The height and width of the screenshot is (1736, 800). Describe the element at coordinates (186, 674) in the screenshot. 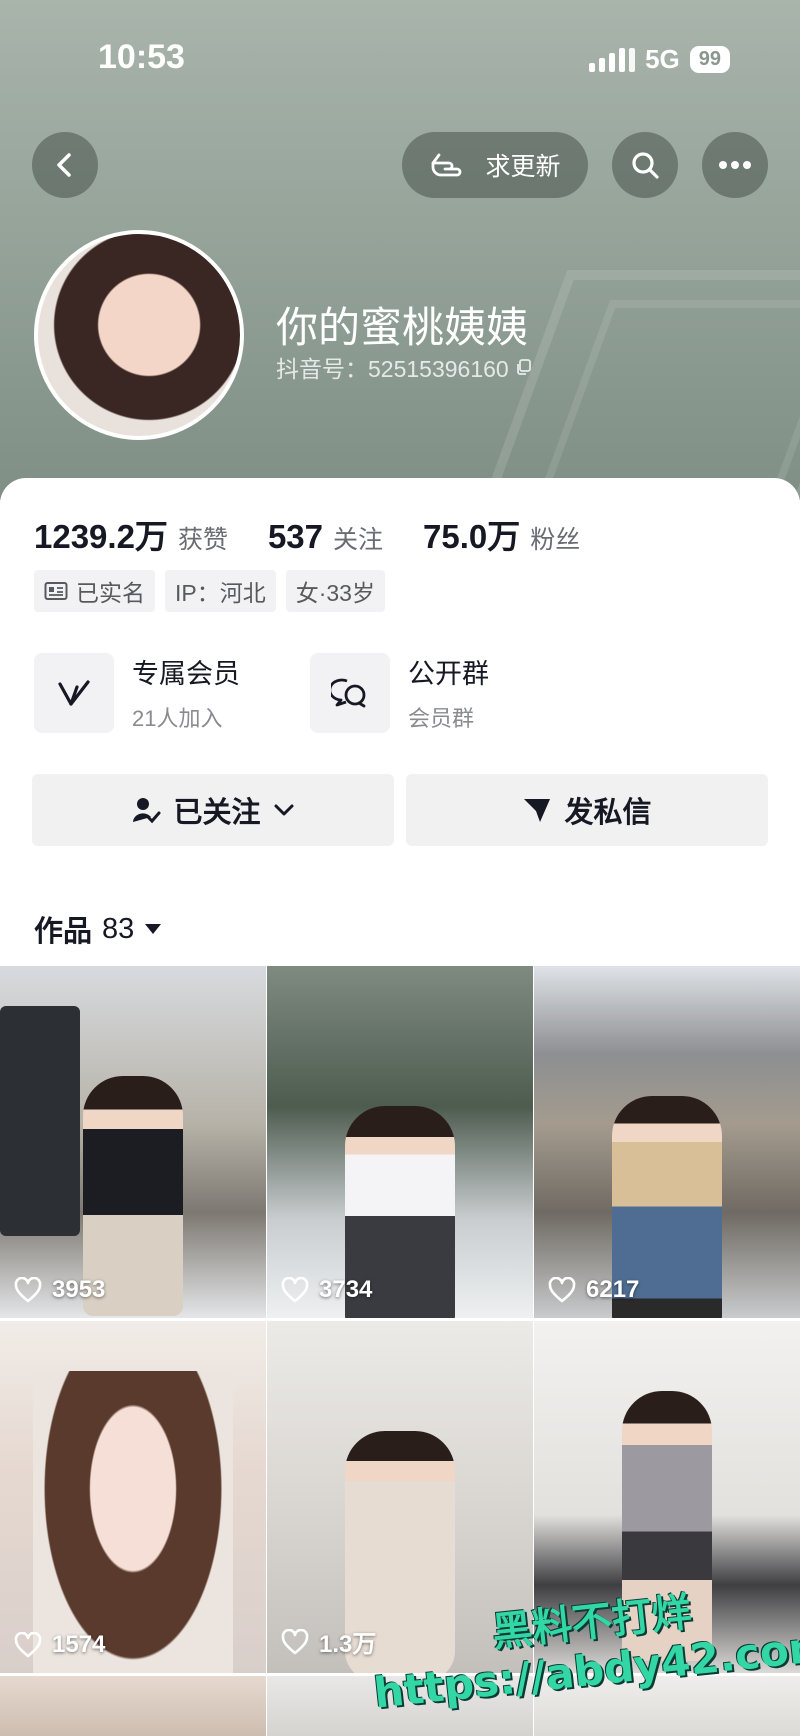

I see `membership-title: 专属会员` at that location.